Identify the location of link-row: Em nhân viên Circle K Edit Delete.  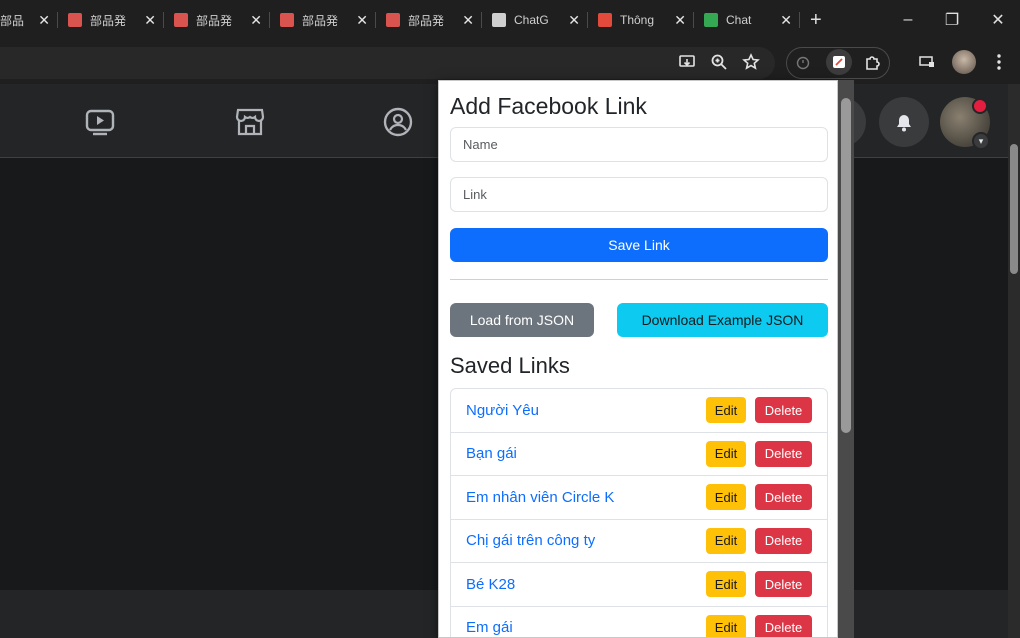
(639, 498).